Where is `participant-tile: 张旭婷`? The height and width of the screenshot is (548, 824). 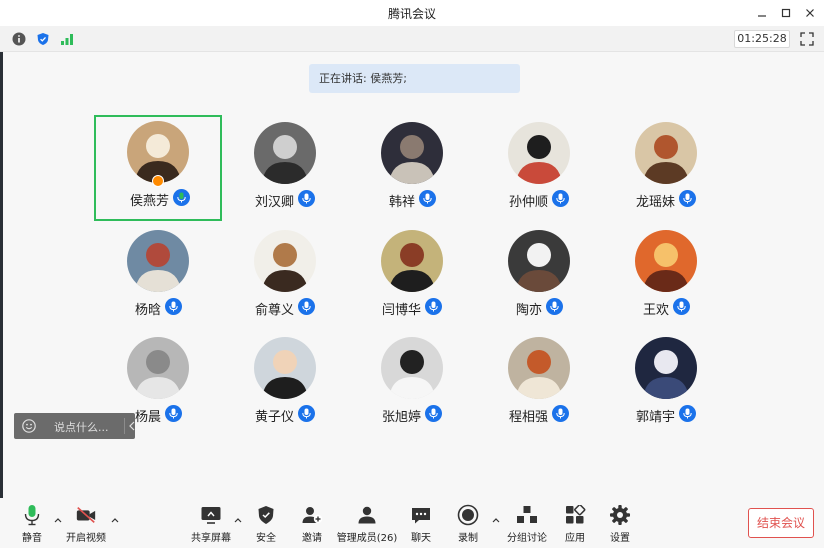
participant-tile: 张旭婷 is located at coordinates (412, 384).